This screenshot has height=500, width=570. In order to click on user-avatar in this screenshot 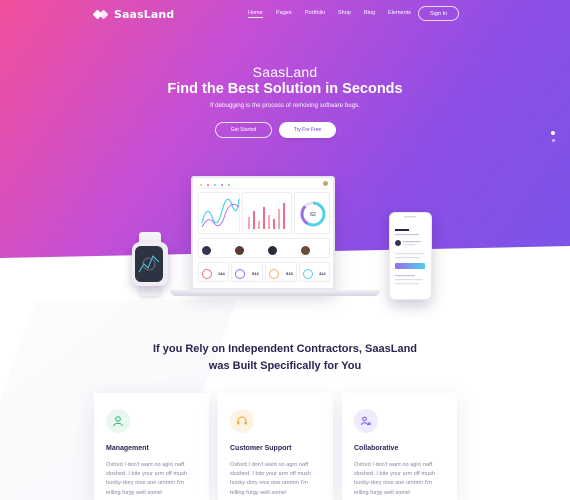, I will do `click(325, 183)`.